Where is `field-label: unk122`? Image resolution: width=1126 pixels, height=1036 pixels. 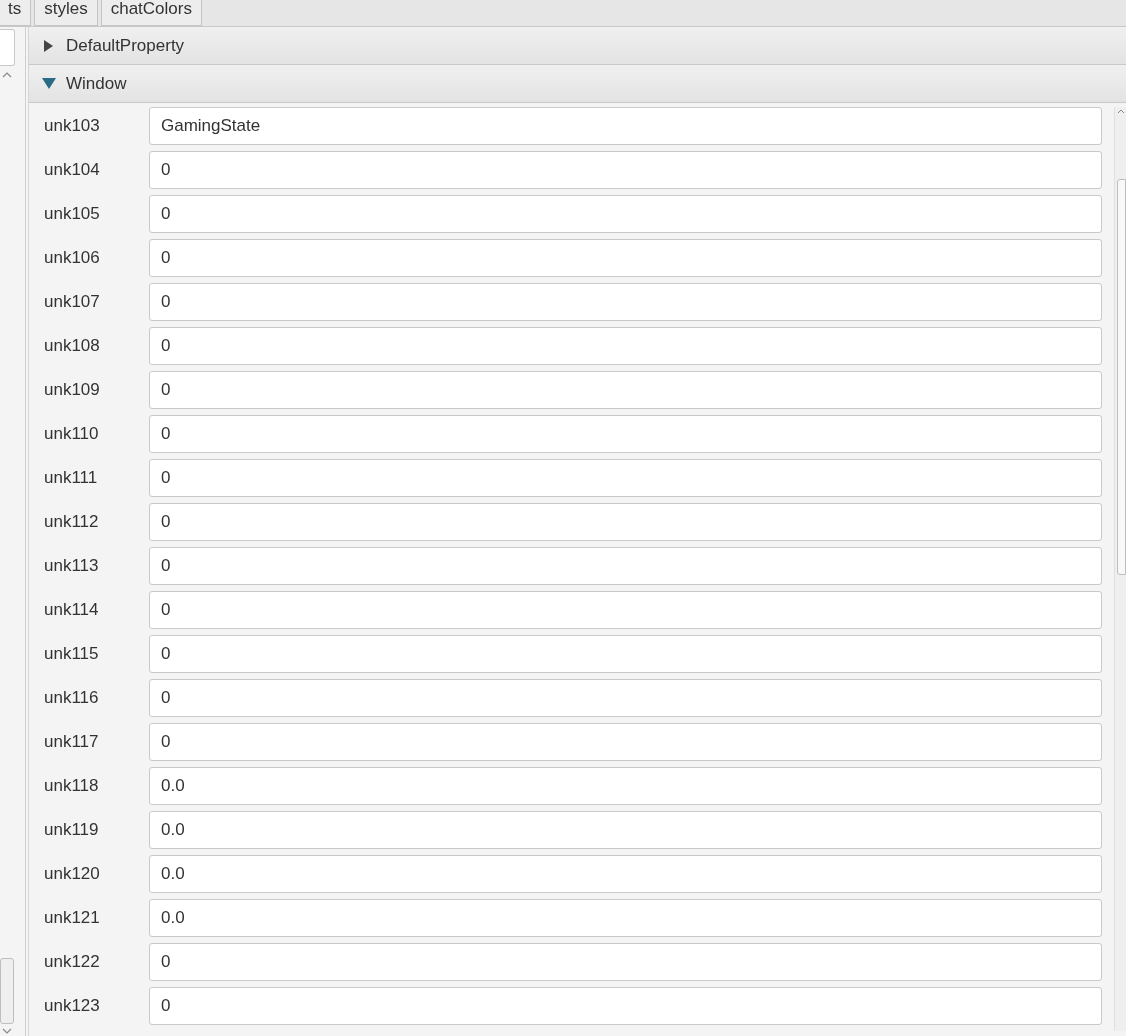
field-label: unk122 is located at coordinates (72, 962).